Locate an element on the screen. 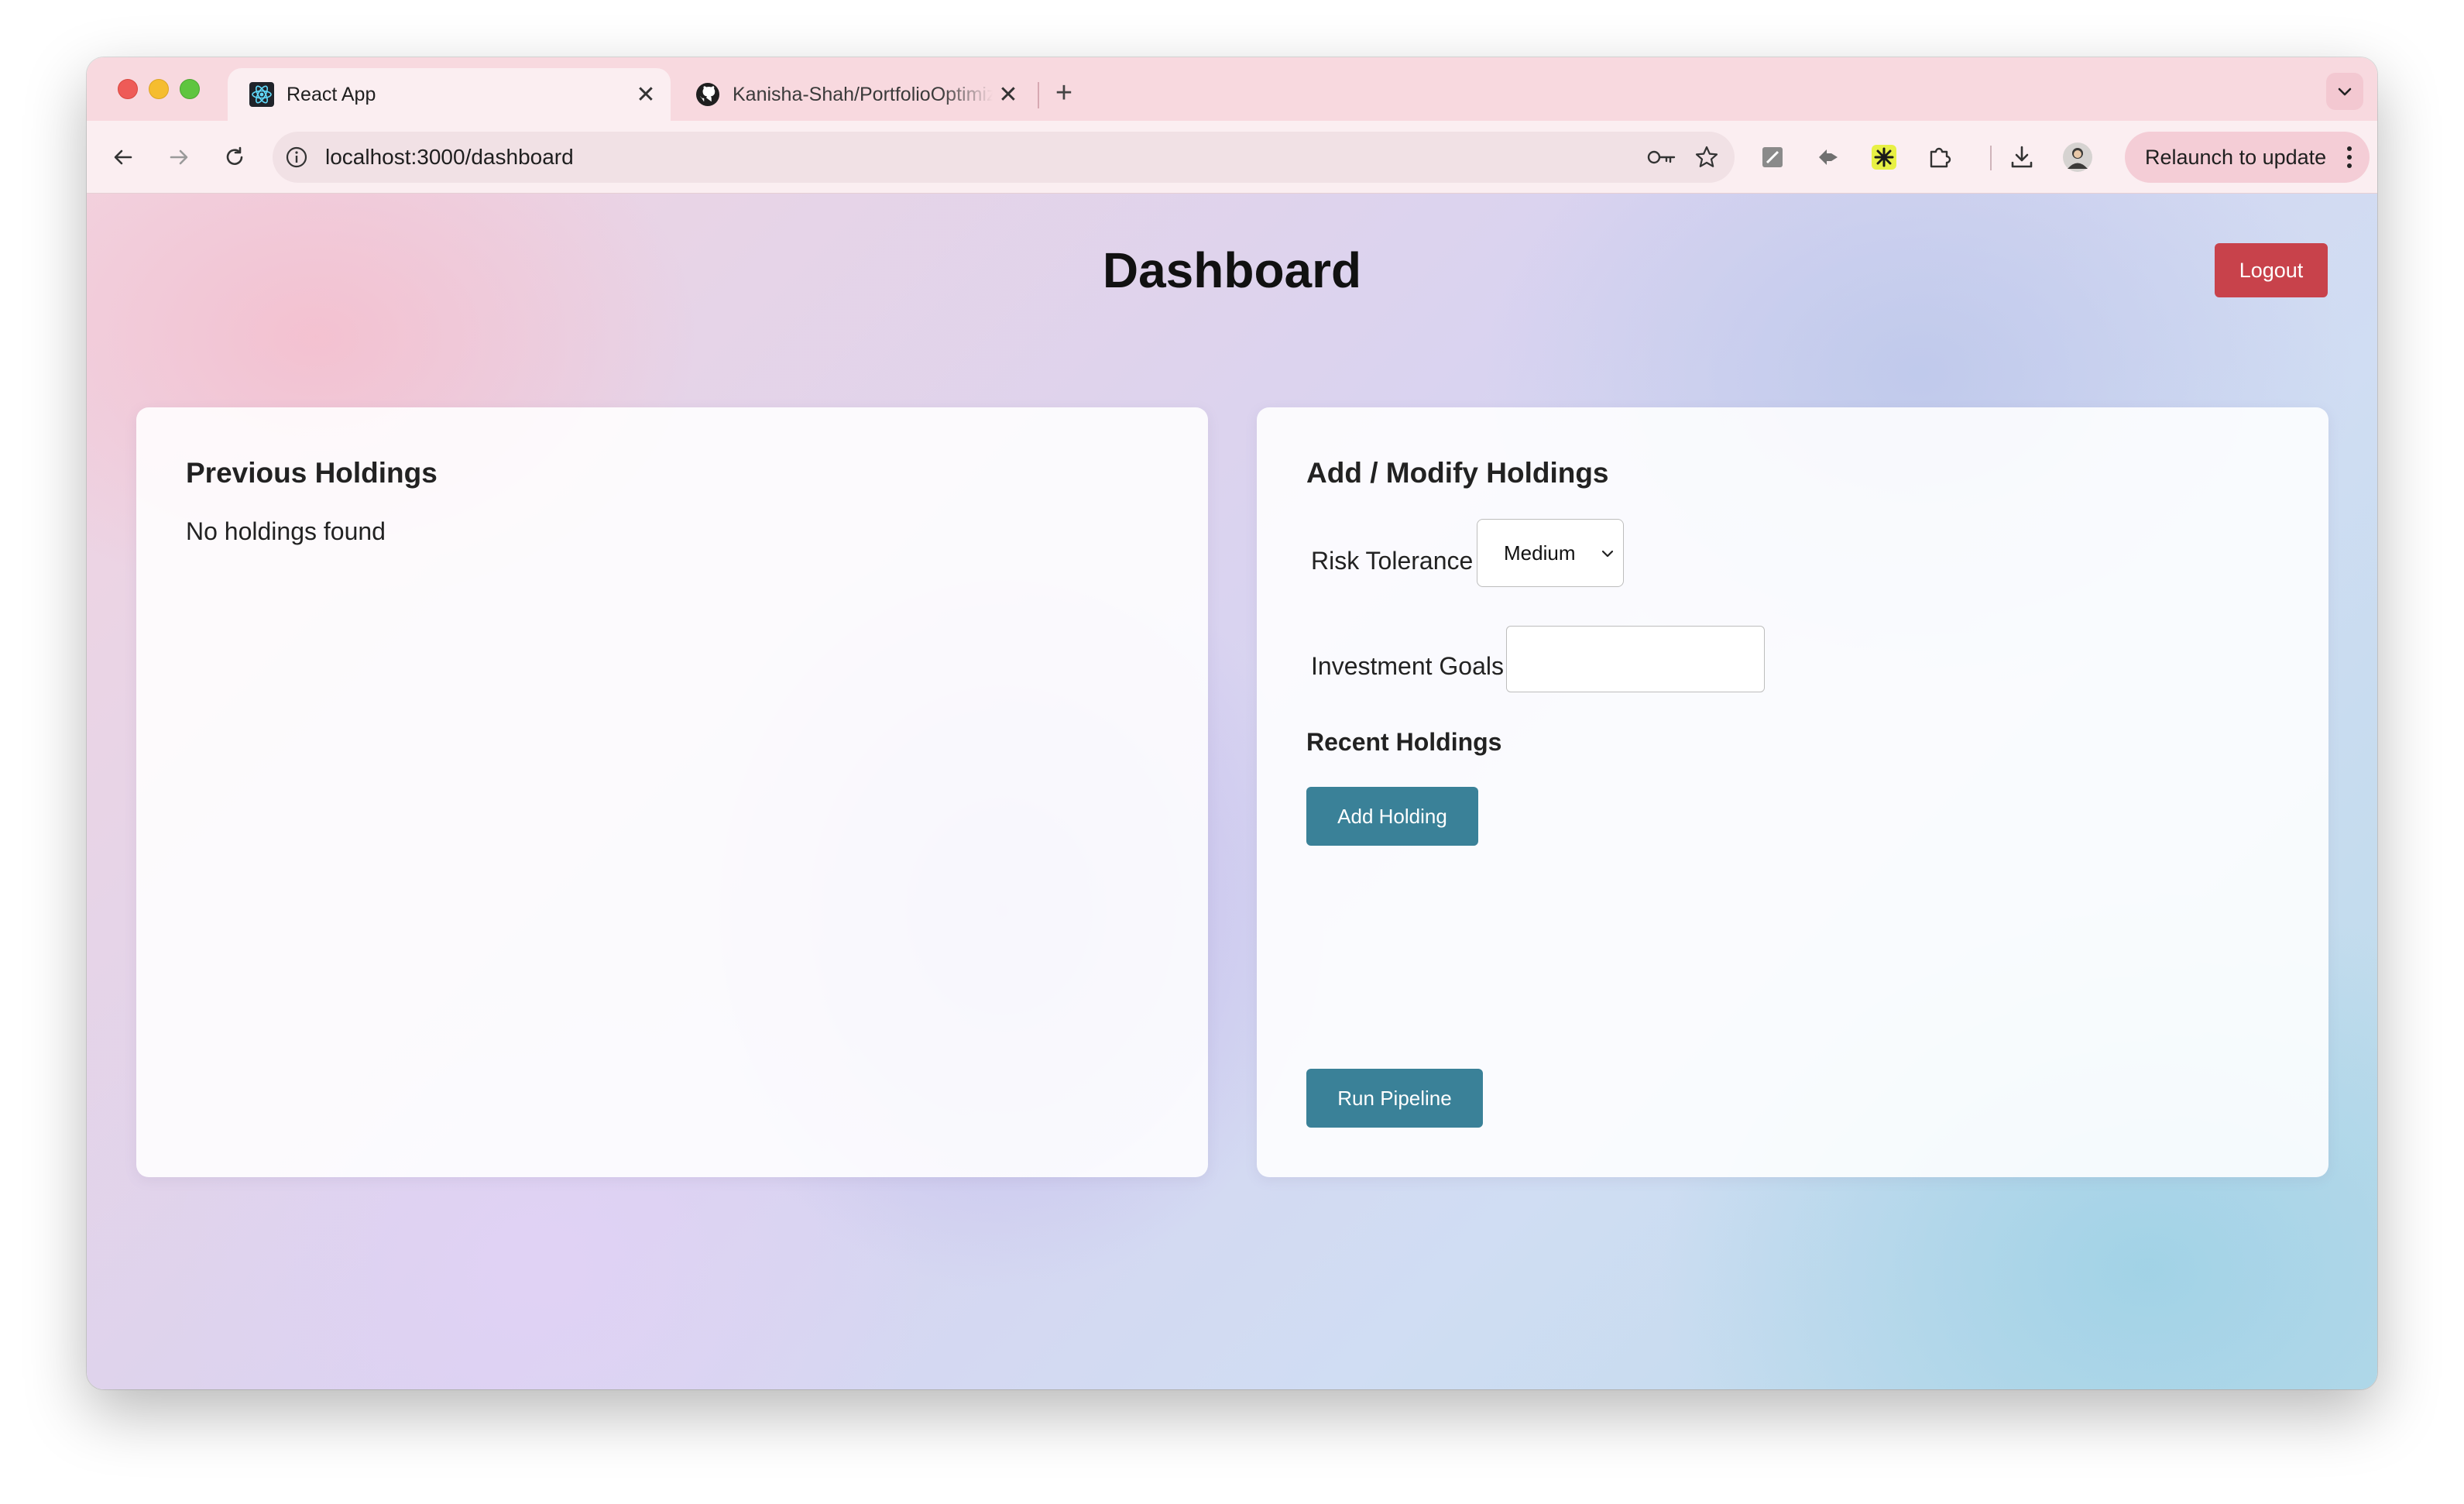  download-icon is located at coordinates (2021, 157).